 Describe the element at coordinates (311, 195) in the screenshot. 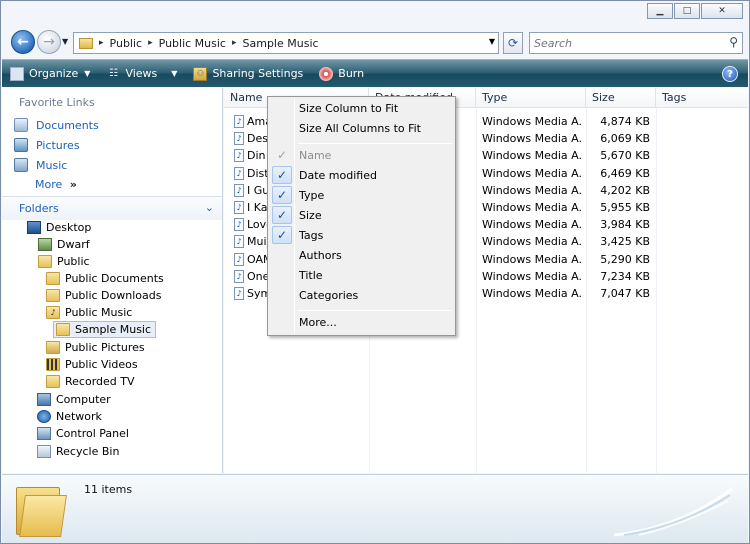

I see `menu-item-column-type: Type` at that location.